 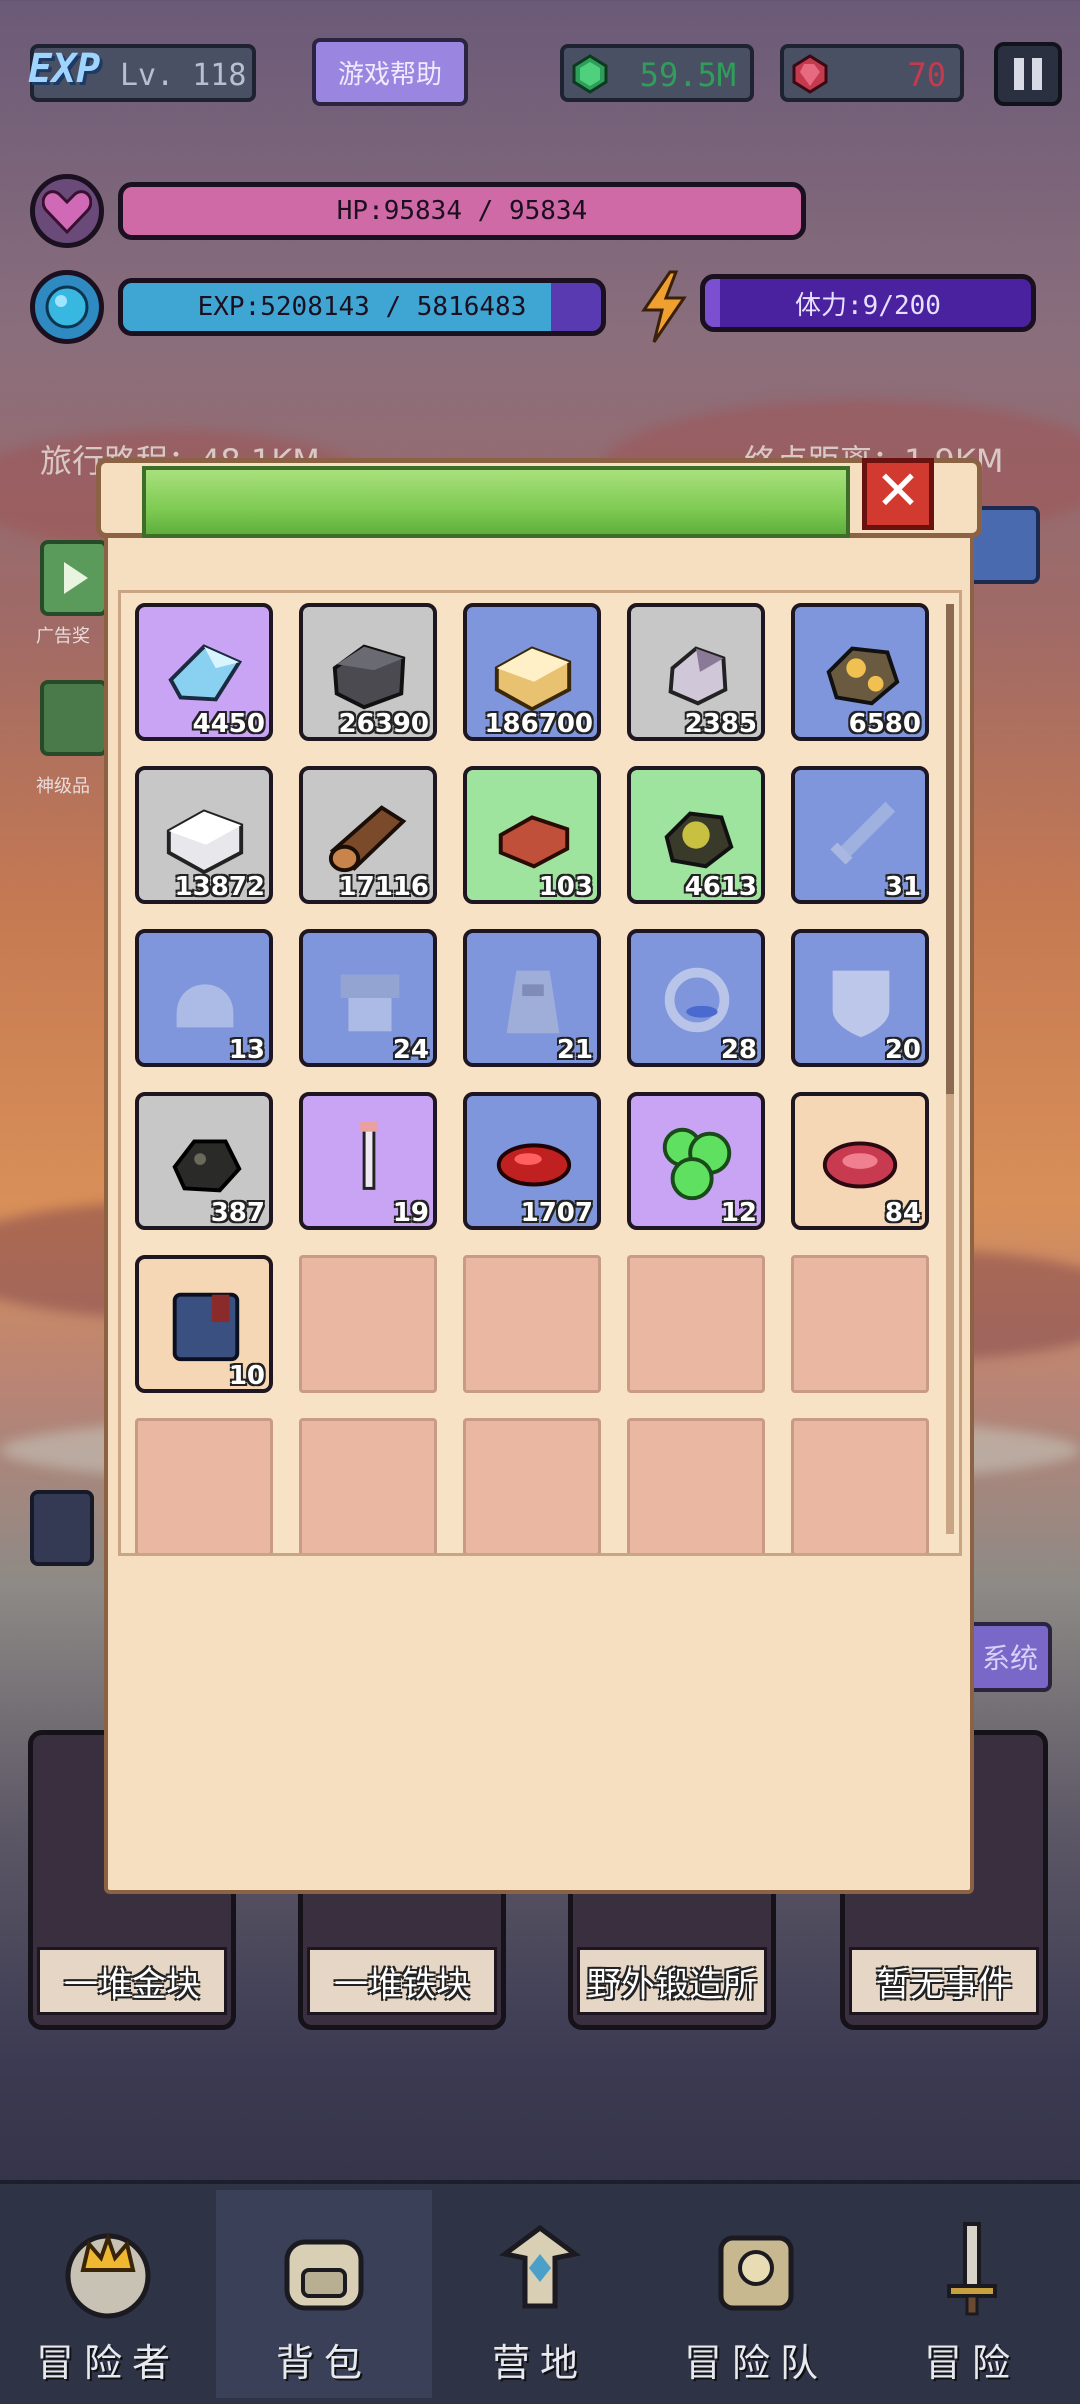 I want to click on nav-adventure: 冒险, so click(x=972, y=2294).